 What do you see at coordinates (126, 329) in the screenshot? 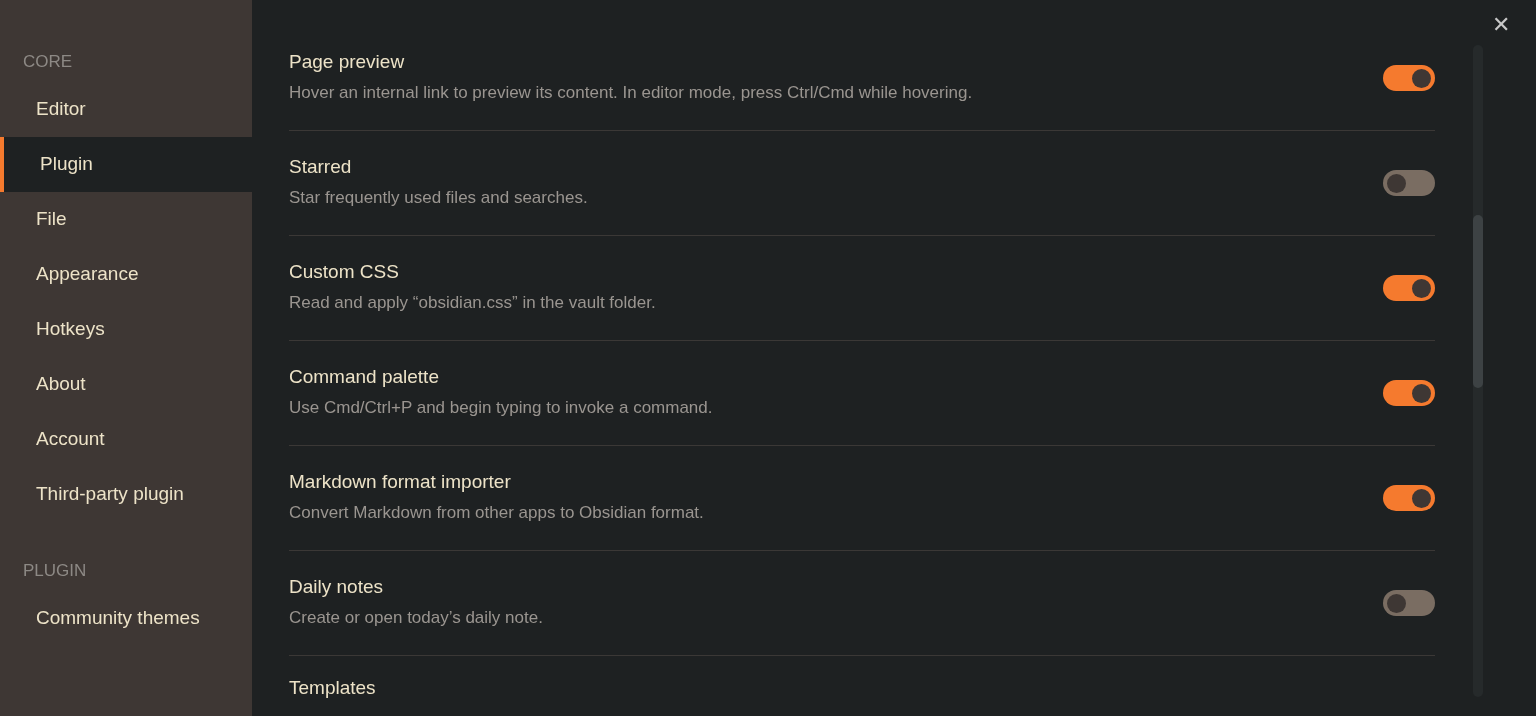
I see `sidebar-item: Hotkeys` at bounding box center [126, 329].